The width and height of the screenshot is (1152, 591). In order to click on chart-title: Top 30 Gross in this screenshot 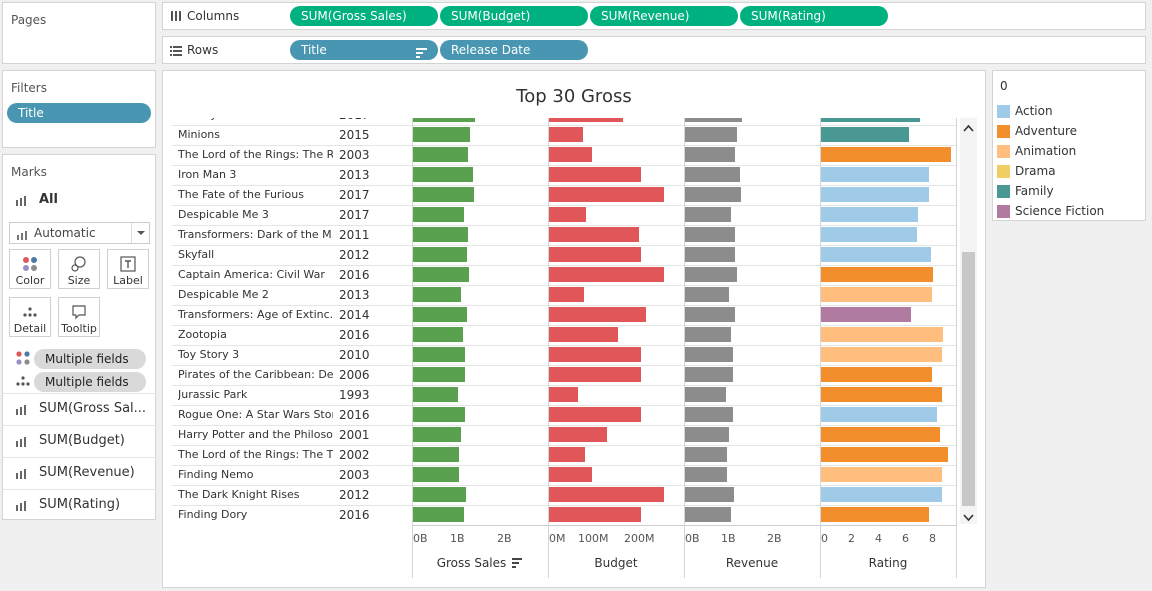, I will do `click(574, 96)`.